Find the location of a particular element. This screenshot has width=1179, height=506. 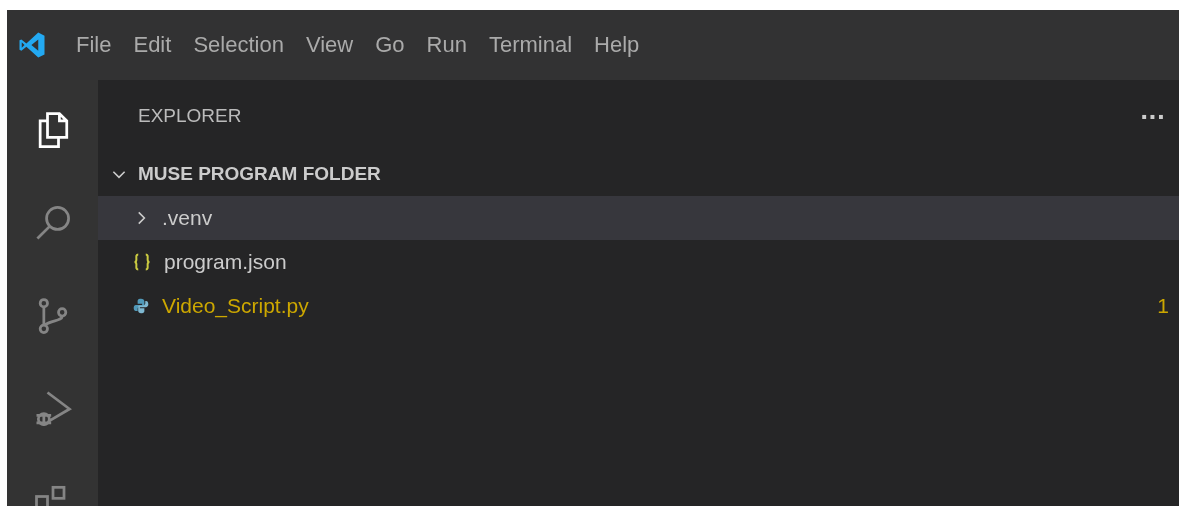

explorer-title: EXPLORER is located at coordinates (190, 116).